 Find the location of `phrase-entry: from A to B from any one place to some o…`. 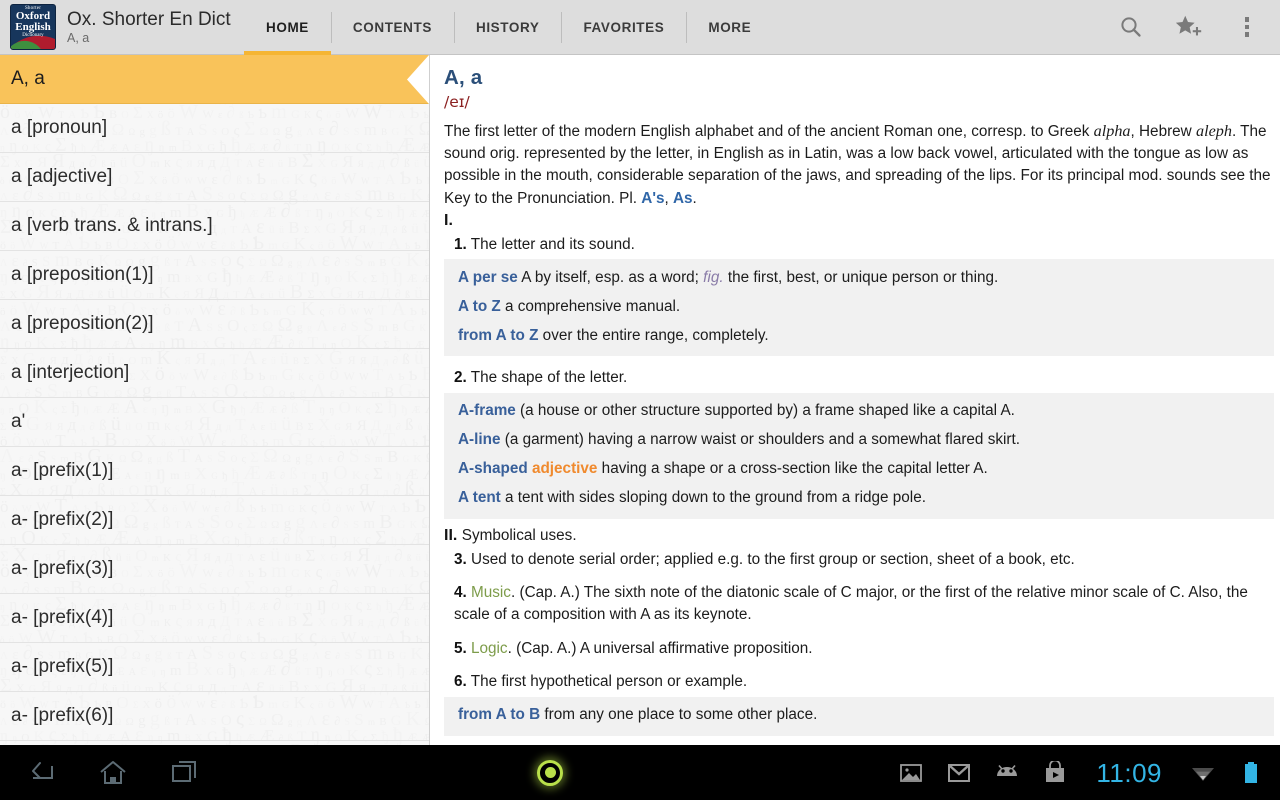

phrase-entry: from A to B from any one place to some o… is located at coordinates (859, 715).